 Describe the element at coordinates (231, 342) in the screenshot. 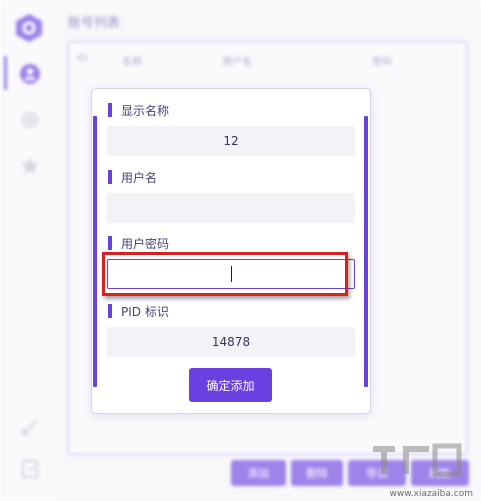

I see `pid-input` at that location.